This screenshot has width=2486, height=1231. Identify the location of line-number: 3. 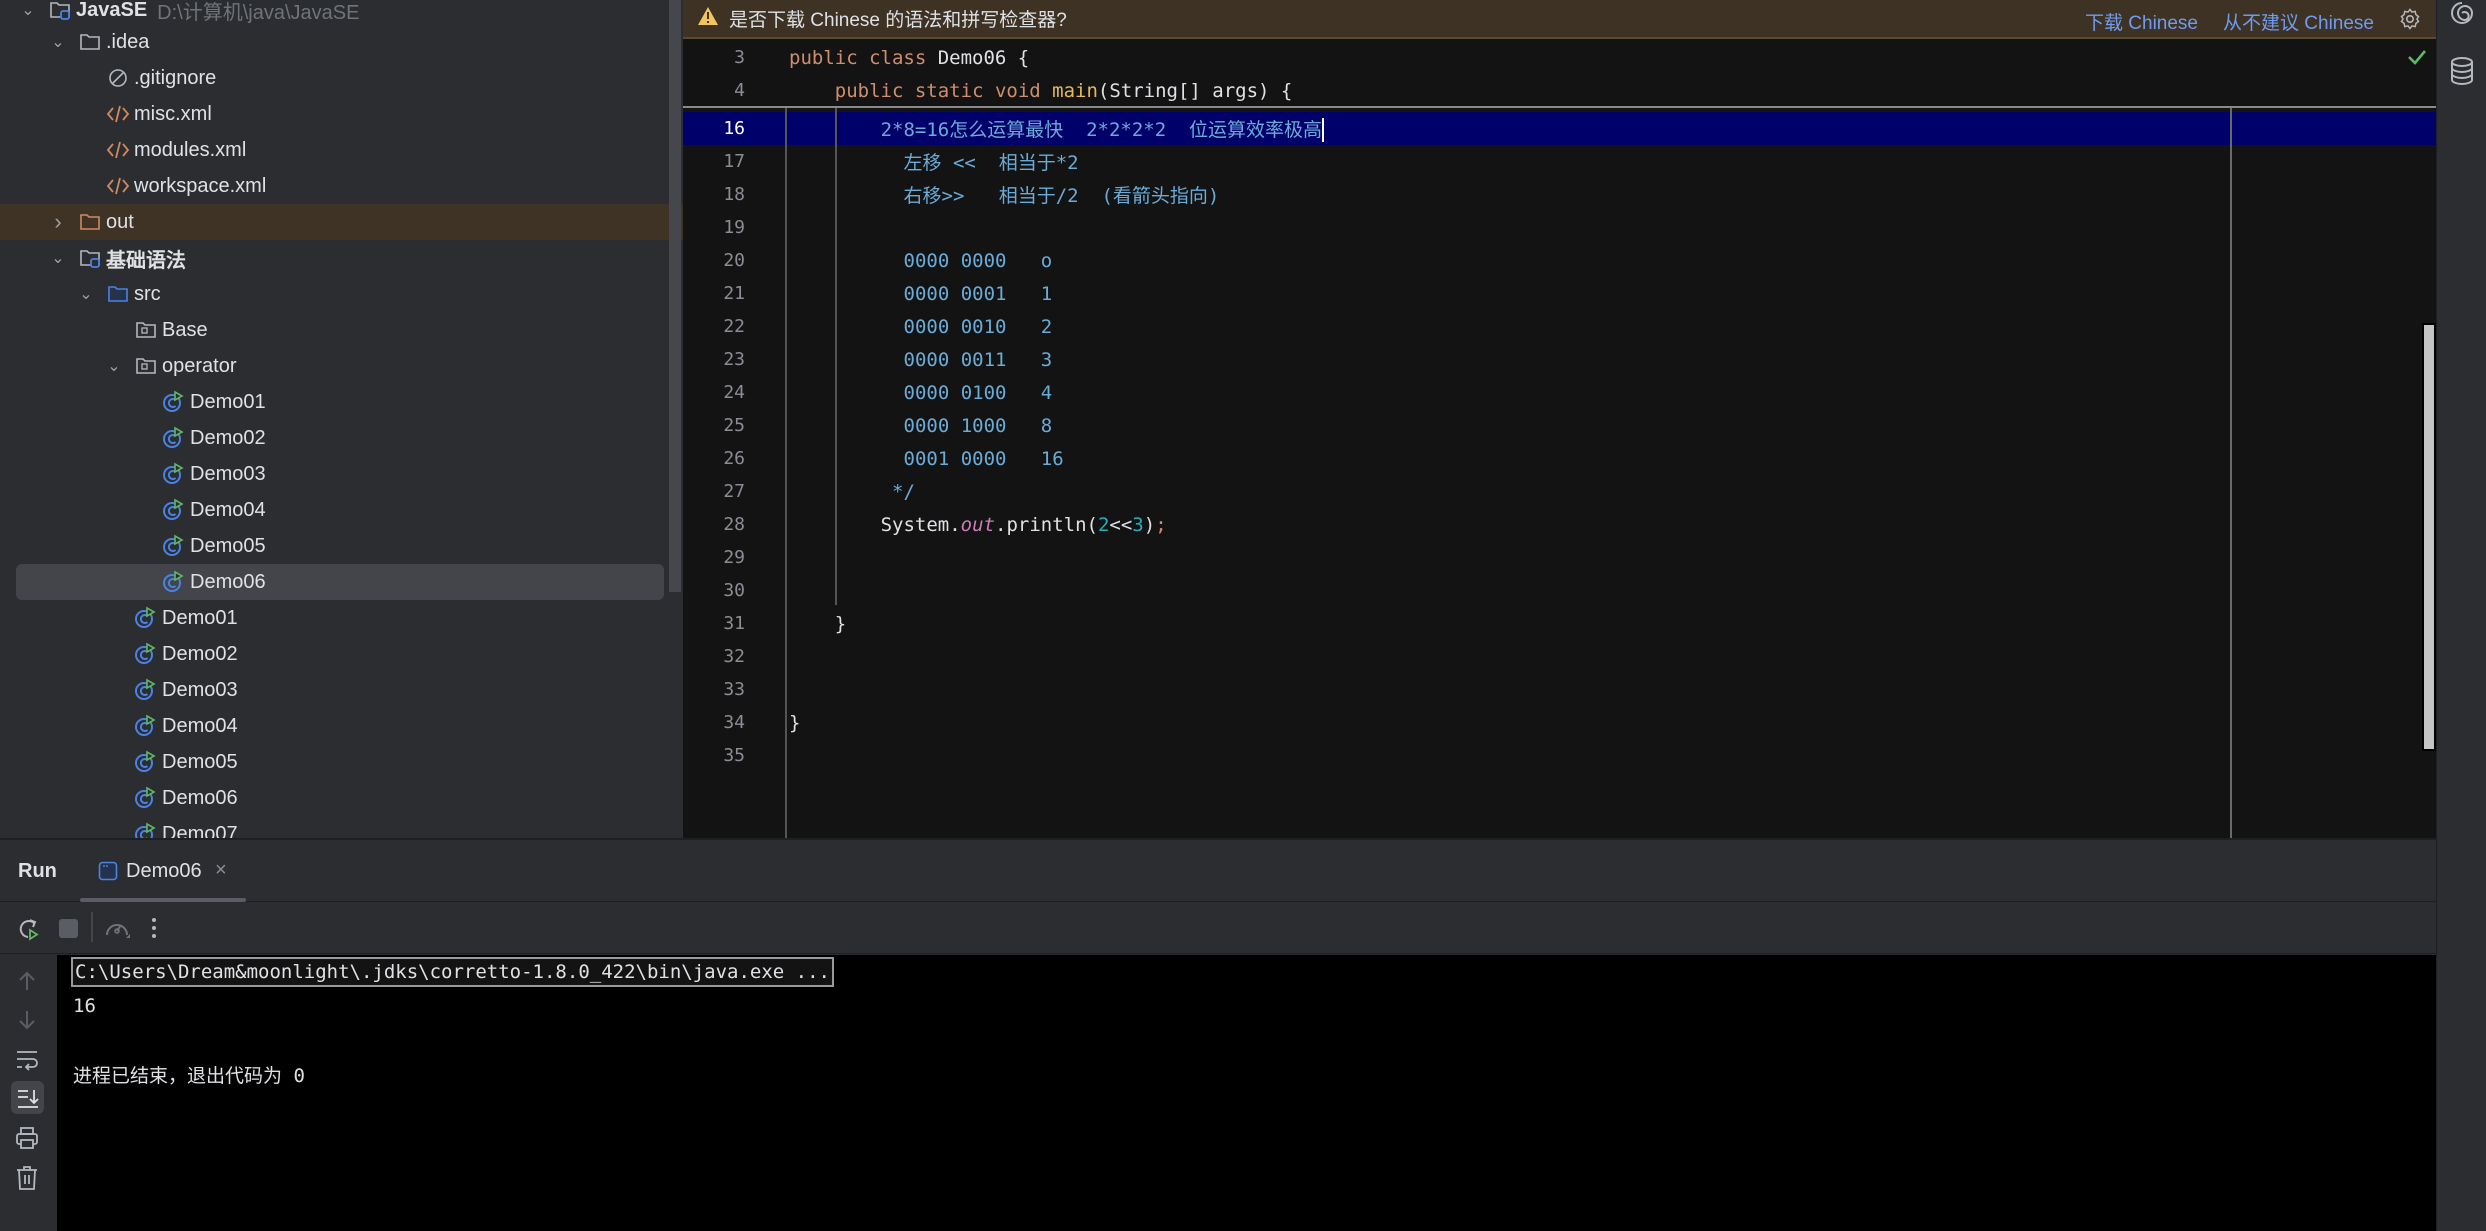
(714, 57).